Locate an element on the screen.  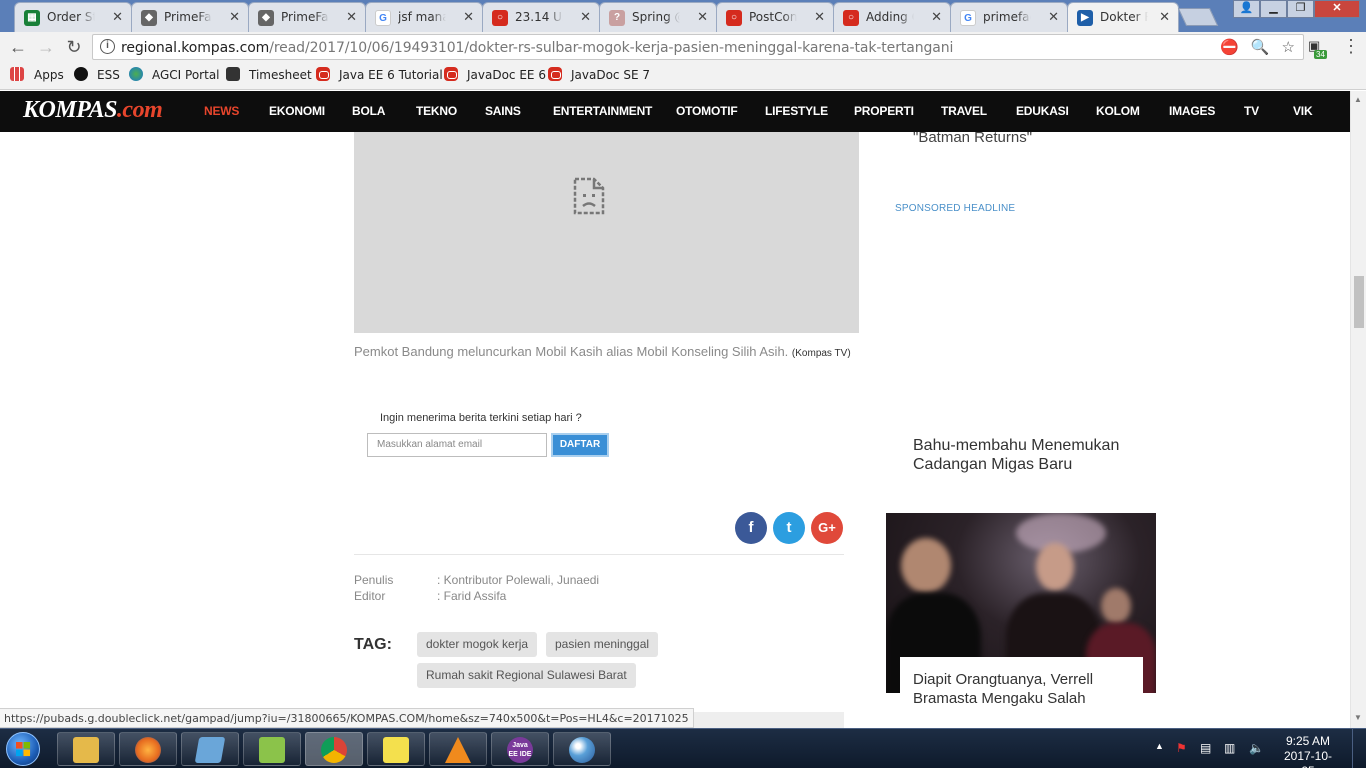
video-player is located at coordinates (606, 232).